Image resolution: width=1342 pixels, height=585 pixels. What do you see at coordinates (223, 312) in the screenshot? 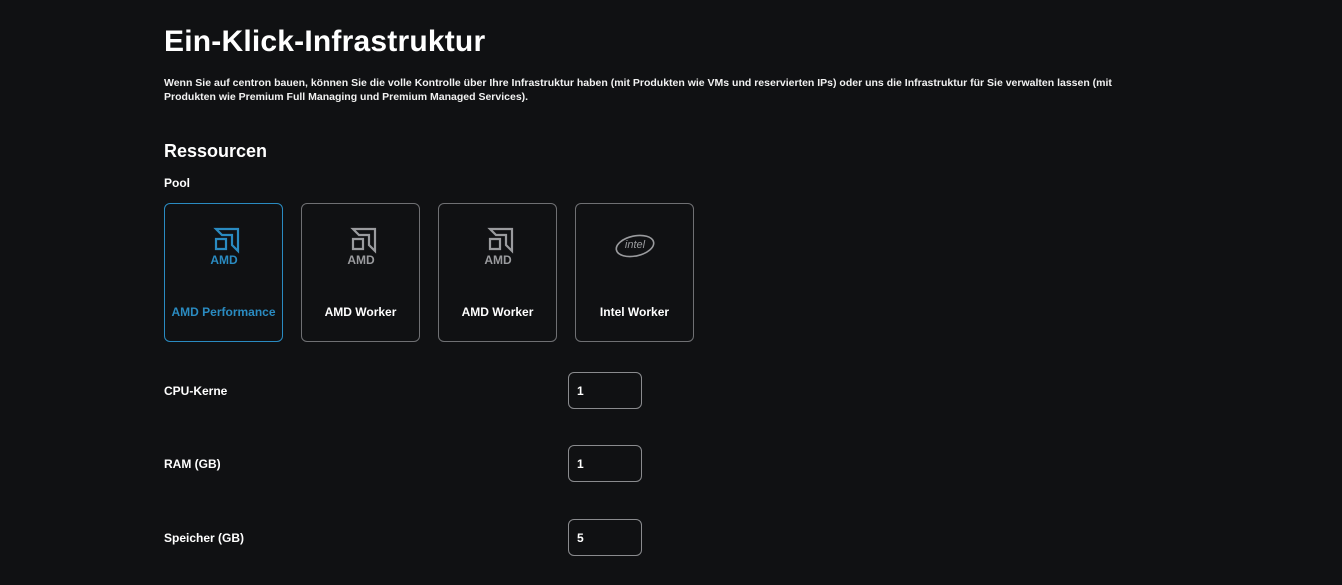
I see `pool-card-label: AMD Performance` at bounding box center [223, 312].